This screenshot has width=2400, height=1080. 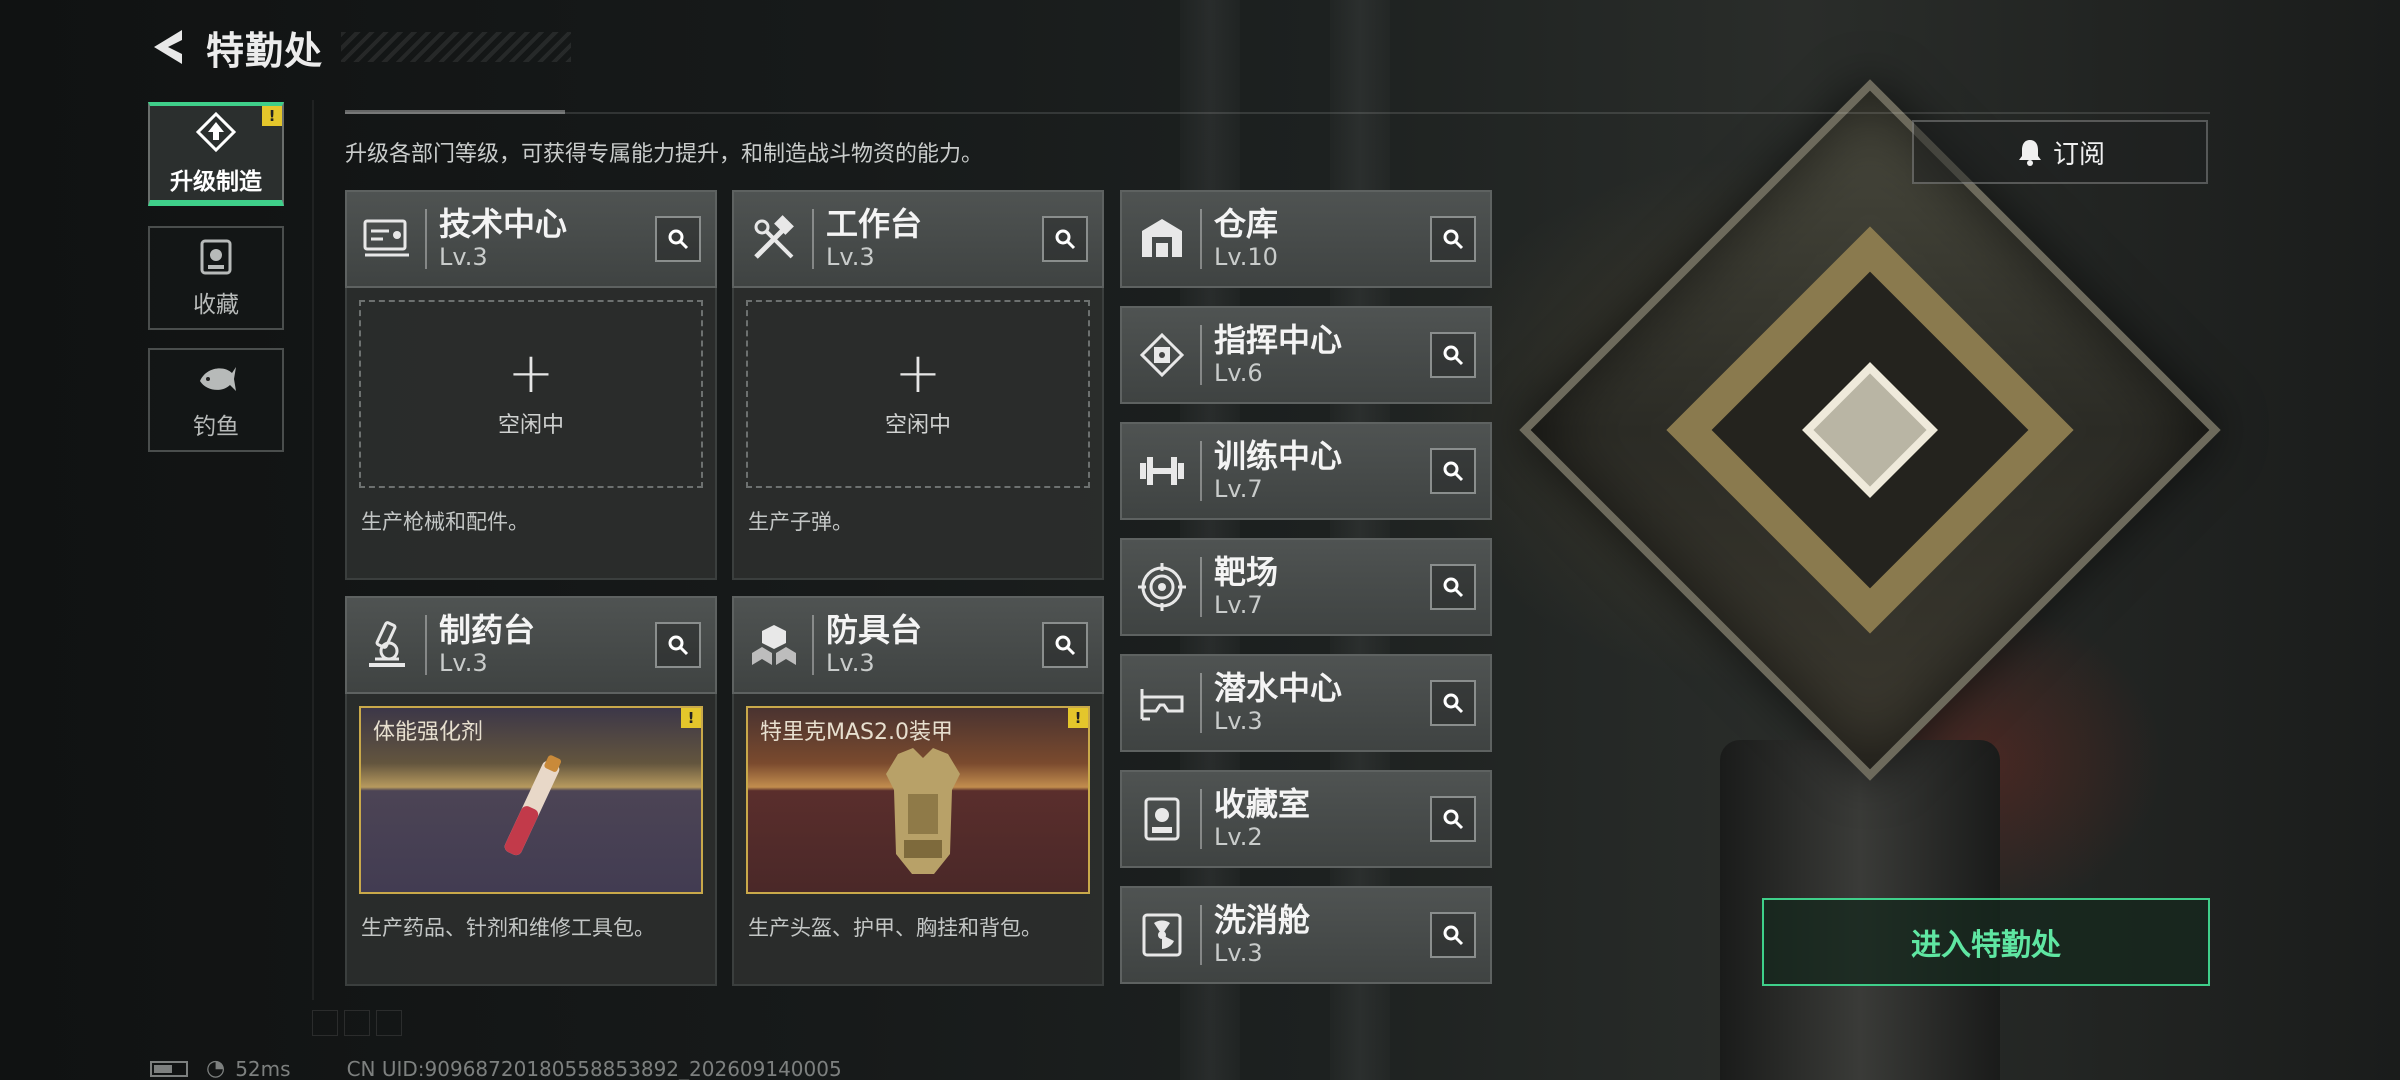 What do you see at coordinates (918, 645) in the screenshot?
I see `workshop-header-armor-bench: 防具台 Lv.3` at bounding box center [918, 645].